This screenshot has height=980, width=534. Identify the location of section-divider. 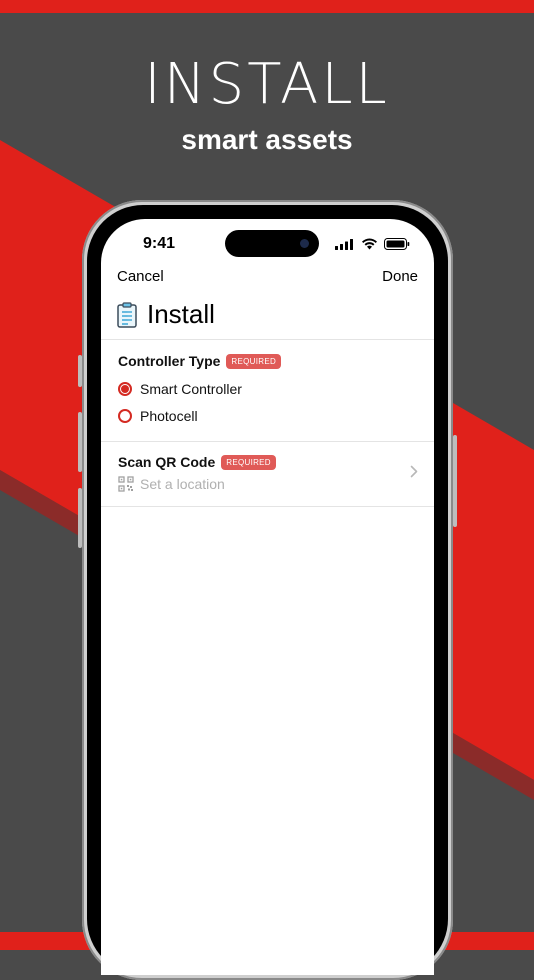
(267, 506).